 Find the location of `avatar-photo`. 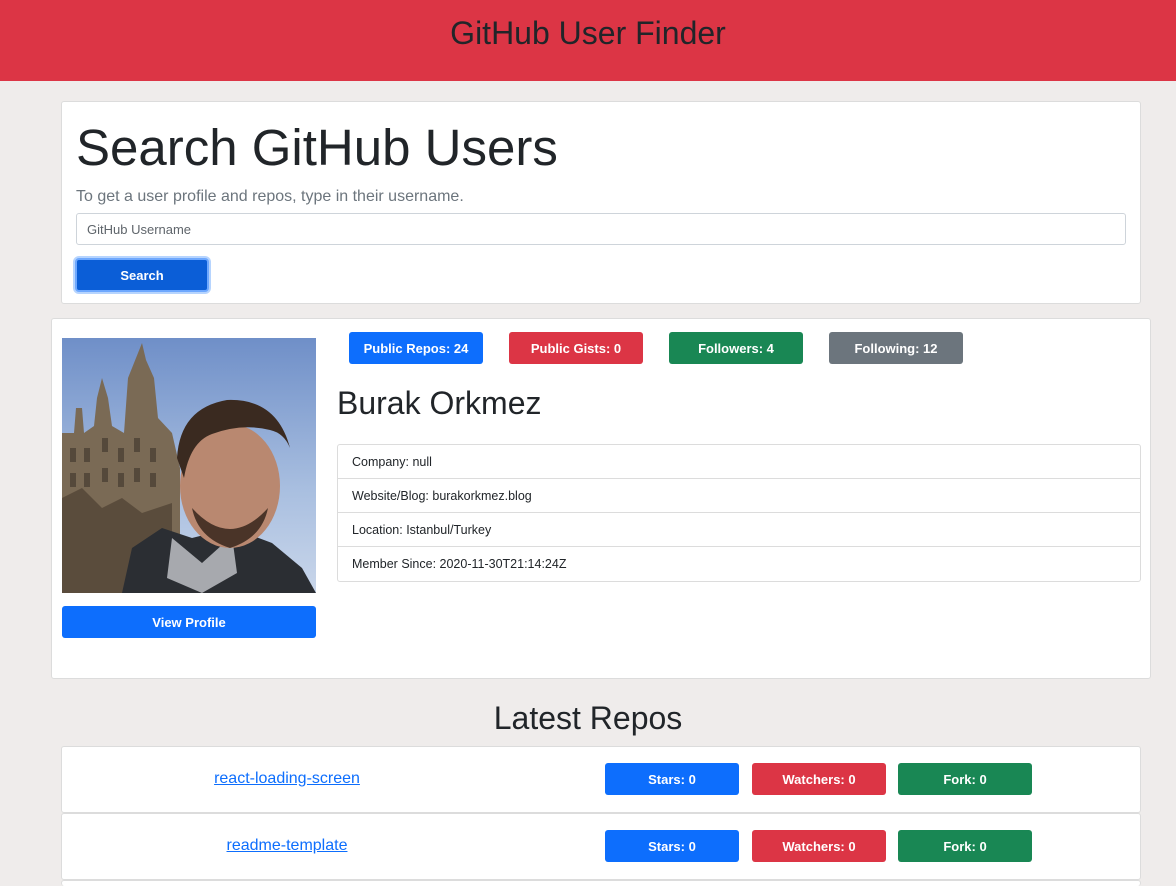

avatar-photo is located at coordinates (189, 465).